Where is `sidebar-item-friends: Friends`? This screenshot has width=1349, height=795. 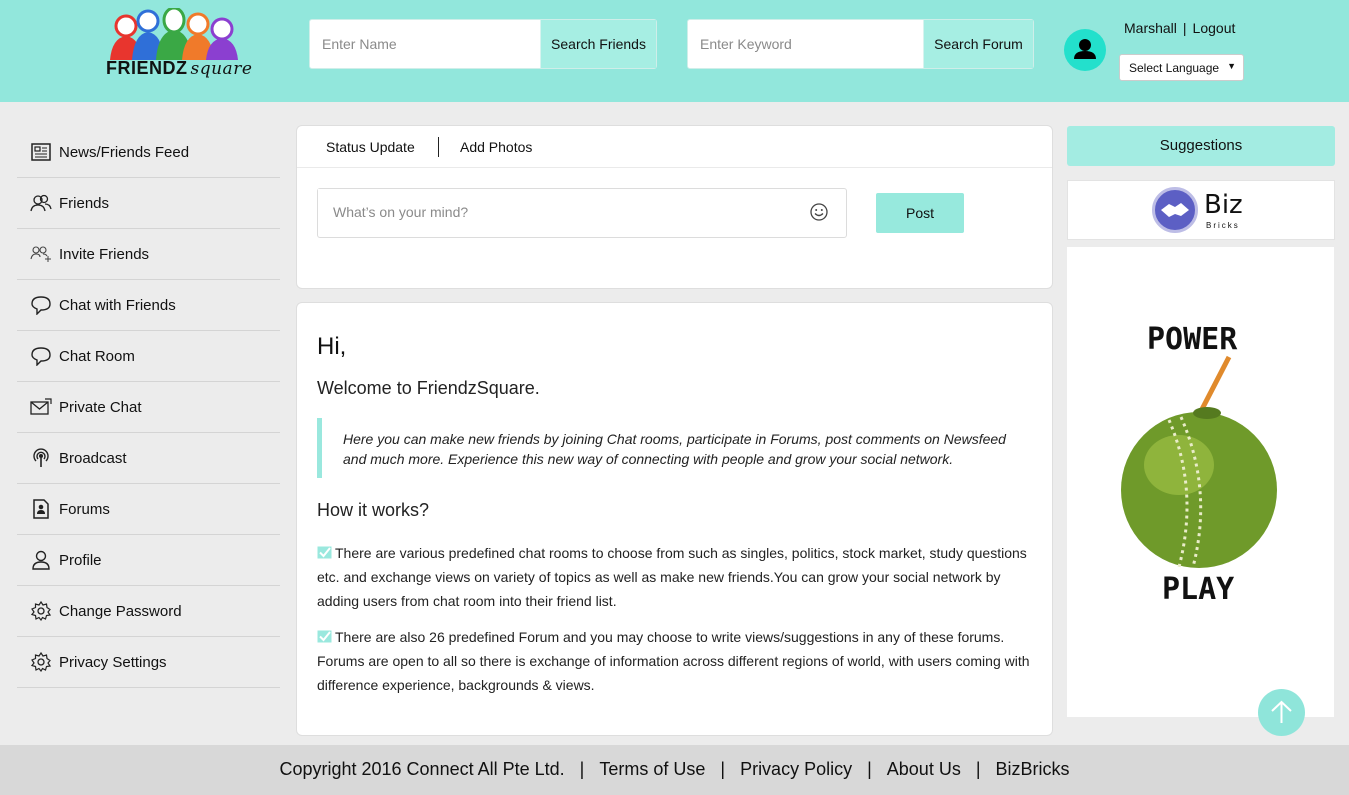
sidebar-item-friends: Friends is located at coordinates (148, 203).